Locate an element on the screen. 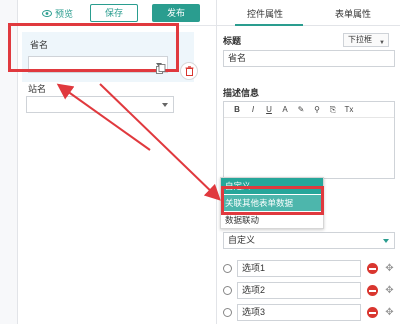  option-source-select: 自定义 is located at coordinates (309, 240).